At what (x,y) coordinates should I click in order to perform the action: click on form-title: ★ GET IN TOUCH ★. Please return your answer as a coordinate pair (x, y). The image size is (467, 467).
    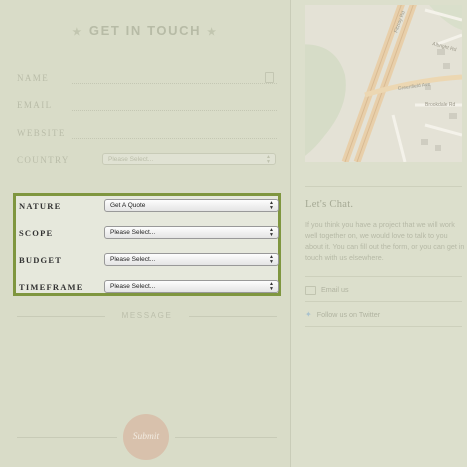
    Looking at the image, I should click on (145, 31).